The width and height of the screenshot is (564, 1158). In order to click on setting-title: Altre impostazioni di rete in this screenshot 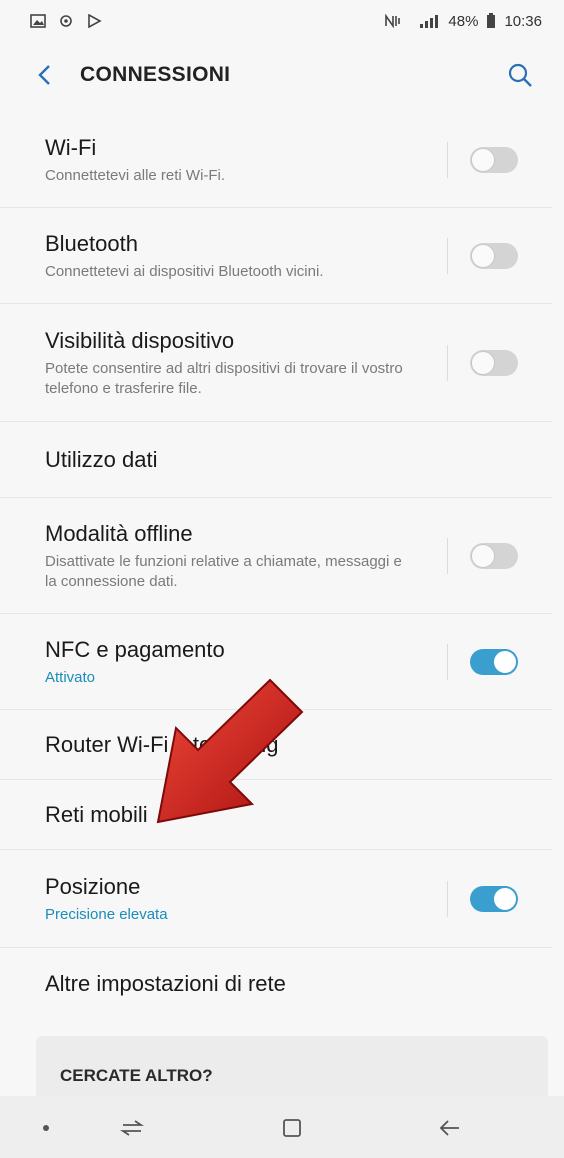, I will do `click(165, 983)`.